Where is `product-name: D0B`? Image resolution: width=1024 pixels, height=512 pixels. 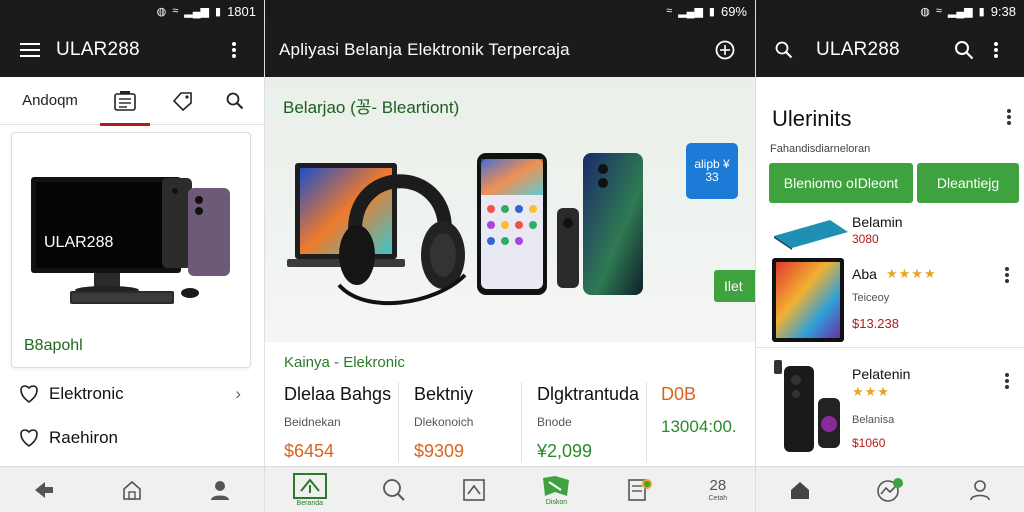
product-name: D0B is located at coordinates (679, 394).